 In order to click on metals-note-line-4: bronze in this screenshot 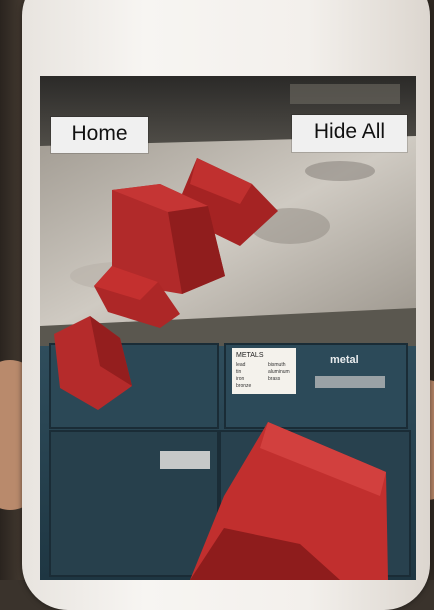, I will do `click(244, 386)`.